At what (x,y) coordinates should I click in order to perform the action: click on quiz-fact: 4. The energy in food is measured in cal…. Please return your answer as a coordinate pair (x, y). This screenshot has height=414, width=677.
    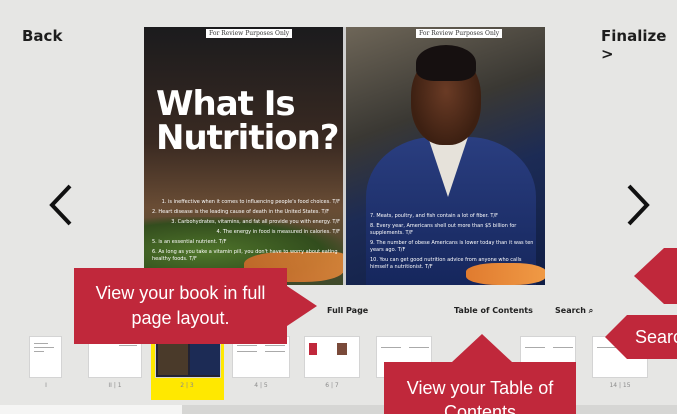
    Looking at the image, I should click on (278, 232).